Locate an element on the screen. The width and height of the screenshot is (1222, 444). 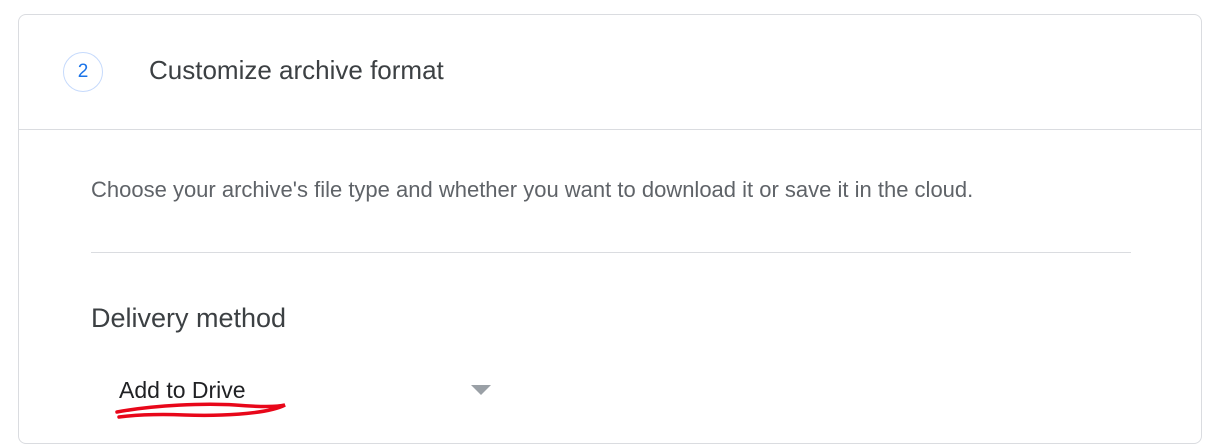
delivery-method-heading: Delivery method is located at coordinates (189, 318).